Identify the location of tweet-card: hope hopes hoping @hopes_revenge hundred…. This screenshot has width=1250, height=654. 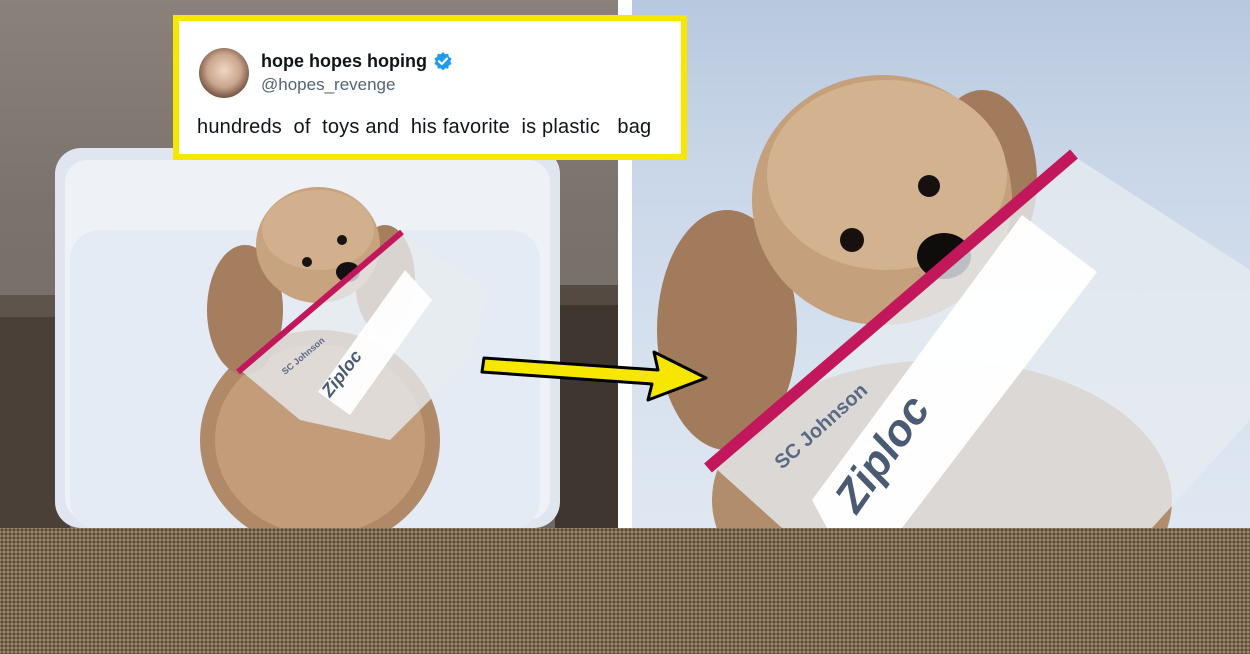
(430, 87).